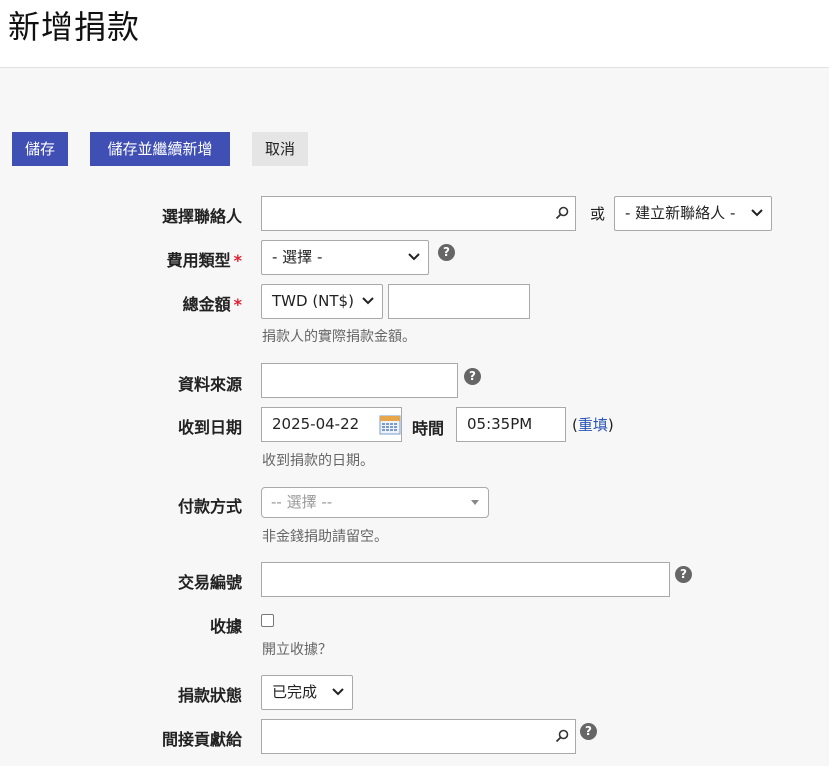 The width and height of the screenshot is (829, 766). I want to click on financial-type-select: - 選擇 -, so click(345, 257).